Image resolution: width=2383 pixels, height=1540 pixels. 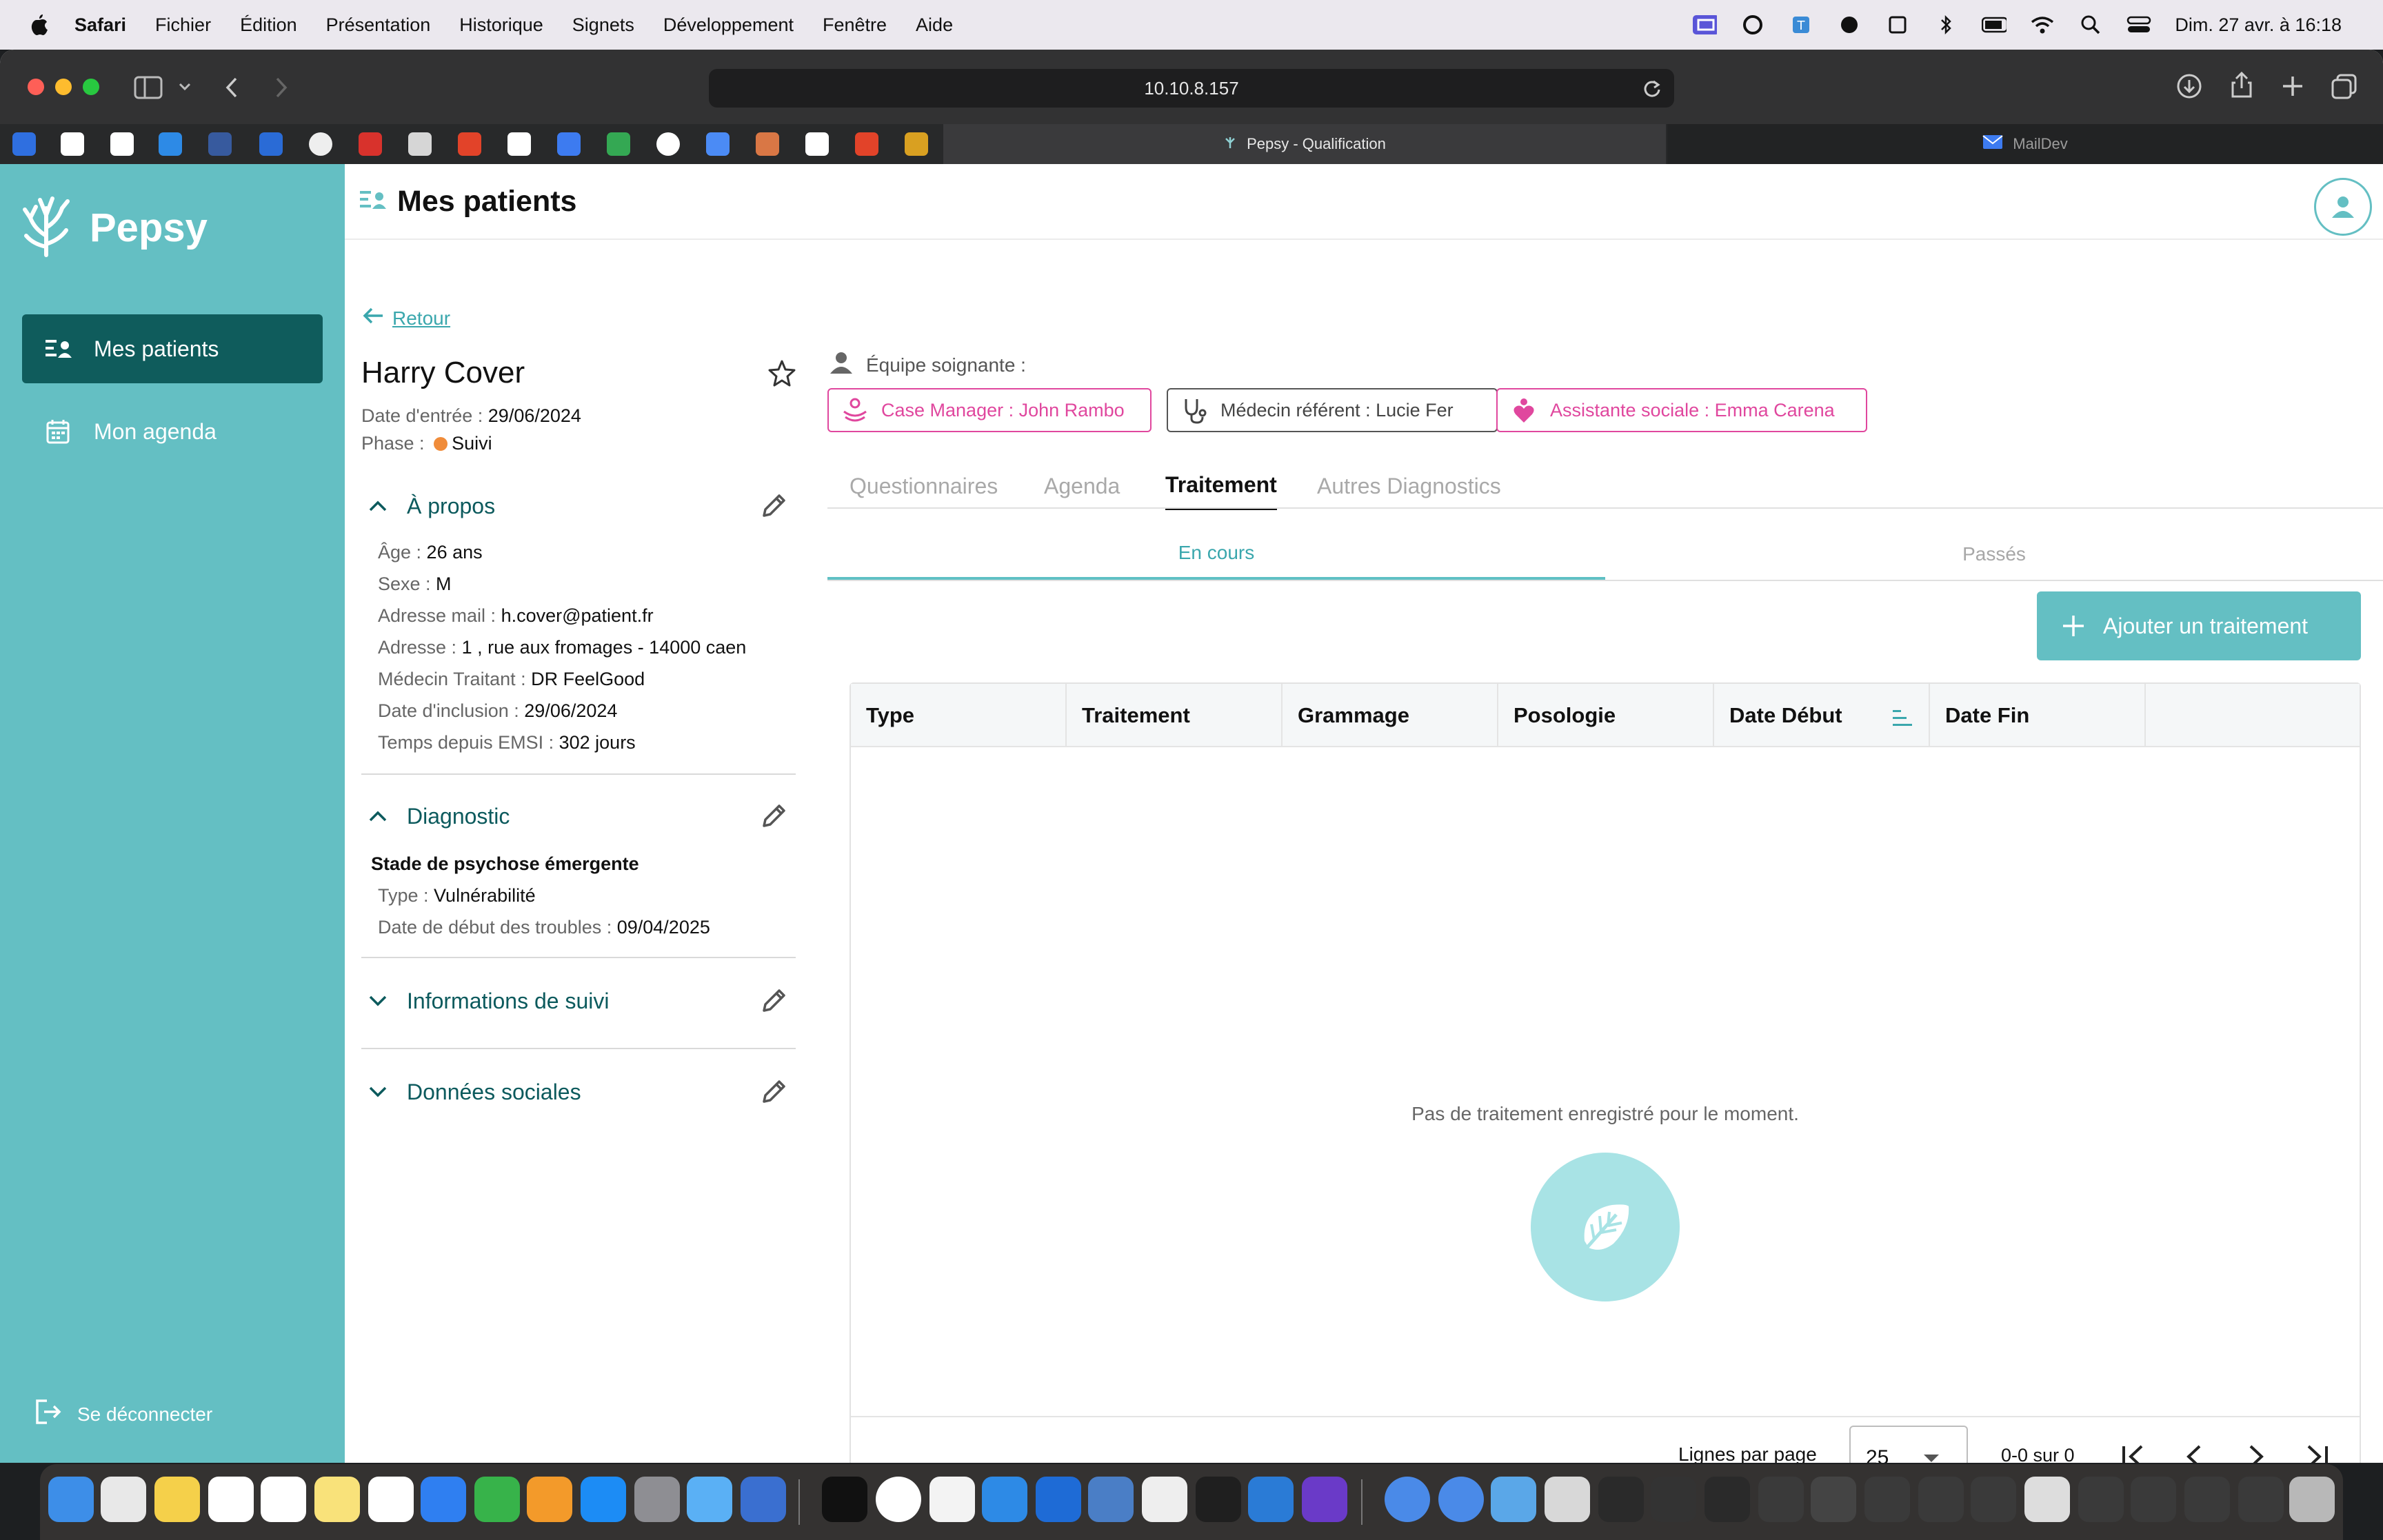 What do you see at coordinates (1681, 410) in the screenshot?
I see `chip-assistante-sociale: Assistante sociale : Emma Carena` at bounding box center [1681, 410].